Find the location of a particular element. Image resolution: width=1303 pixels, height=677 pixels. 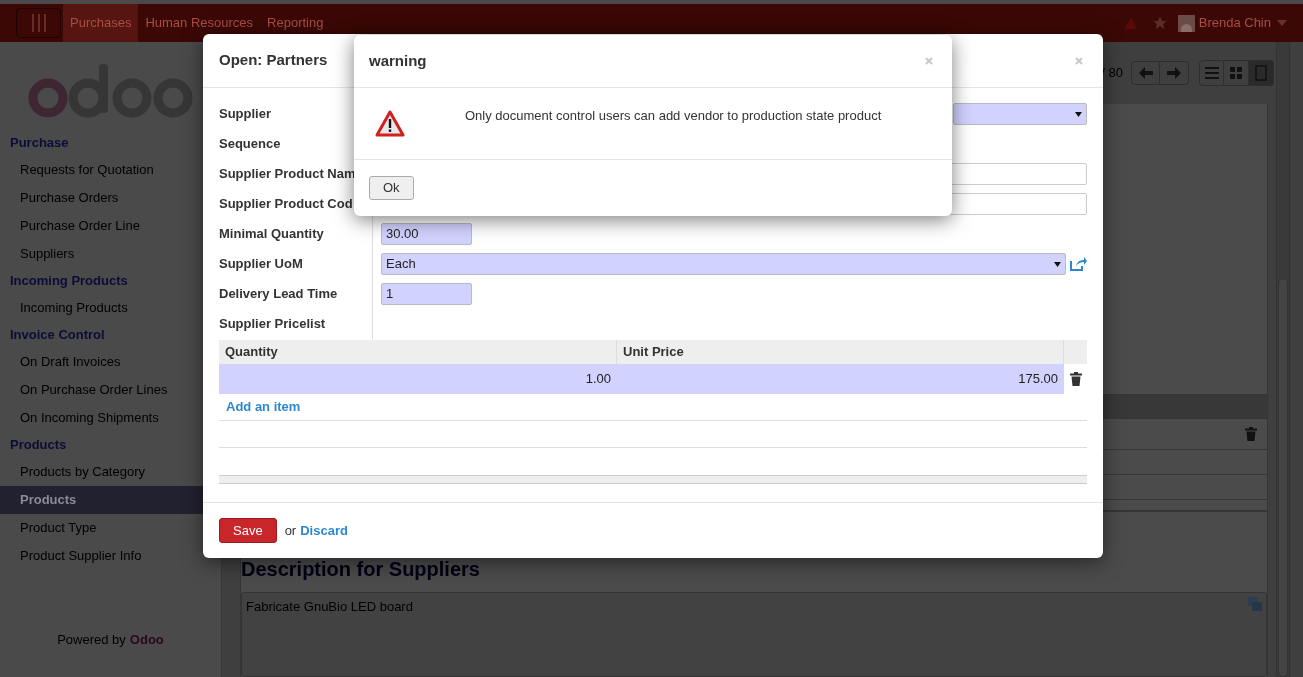

warning-message: Only document control users can add vendor to production state product is located at coordinates (673, 116).